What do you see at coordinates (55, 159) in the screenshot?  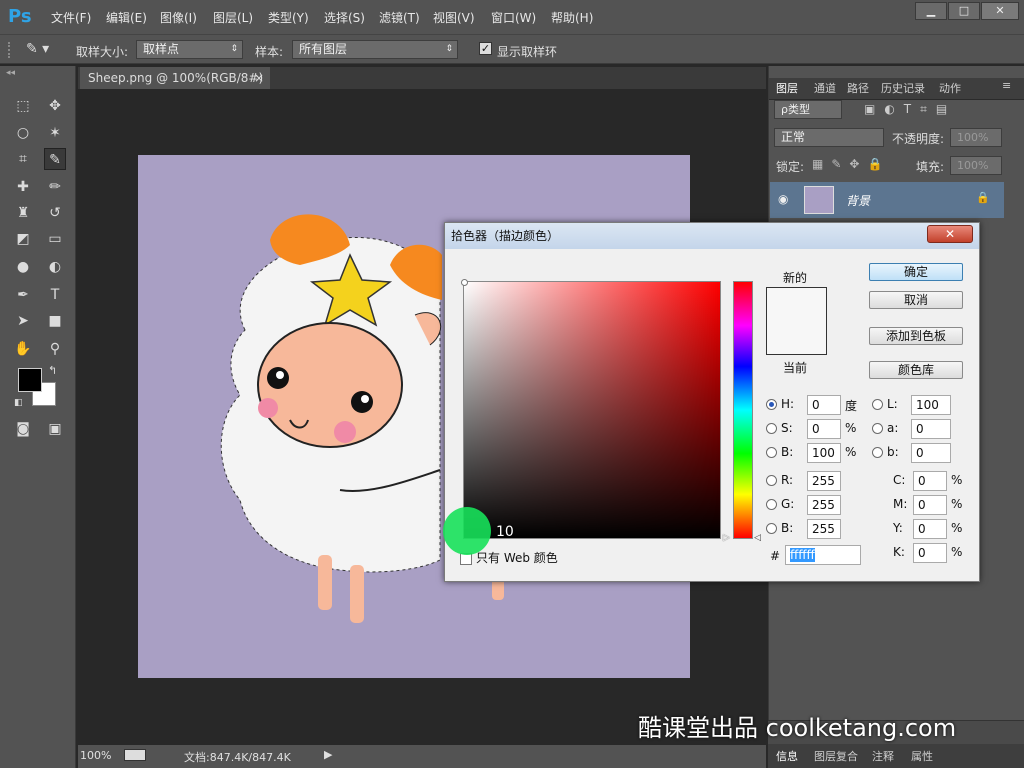 I see `eyedropper-tool-icon: ✎` at bounding box center [55, 159].